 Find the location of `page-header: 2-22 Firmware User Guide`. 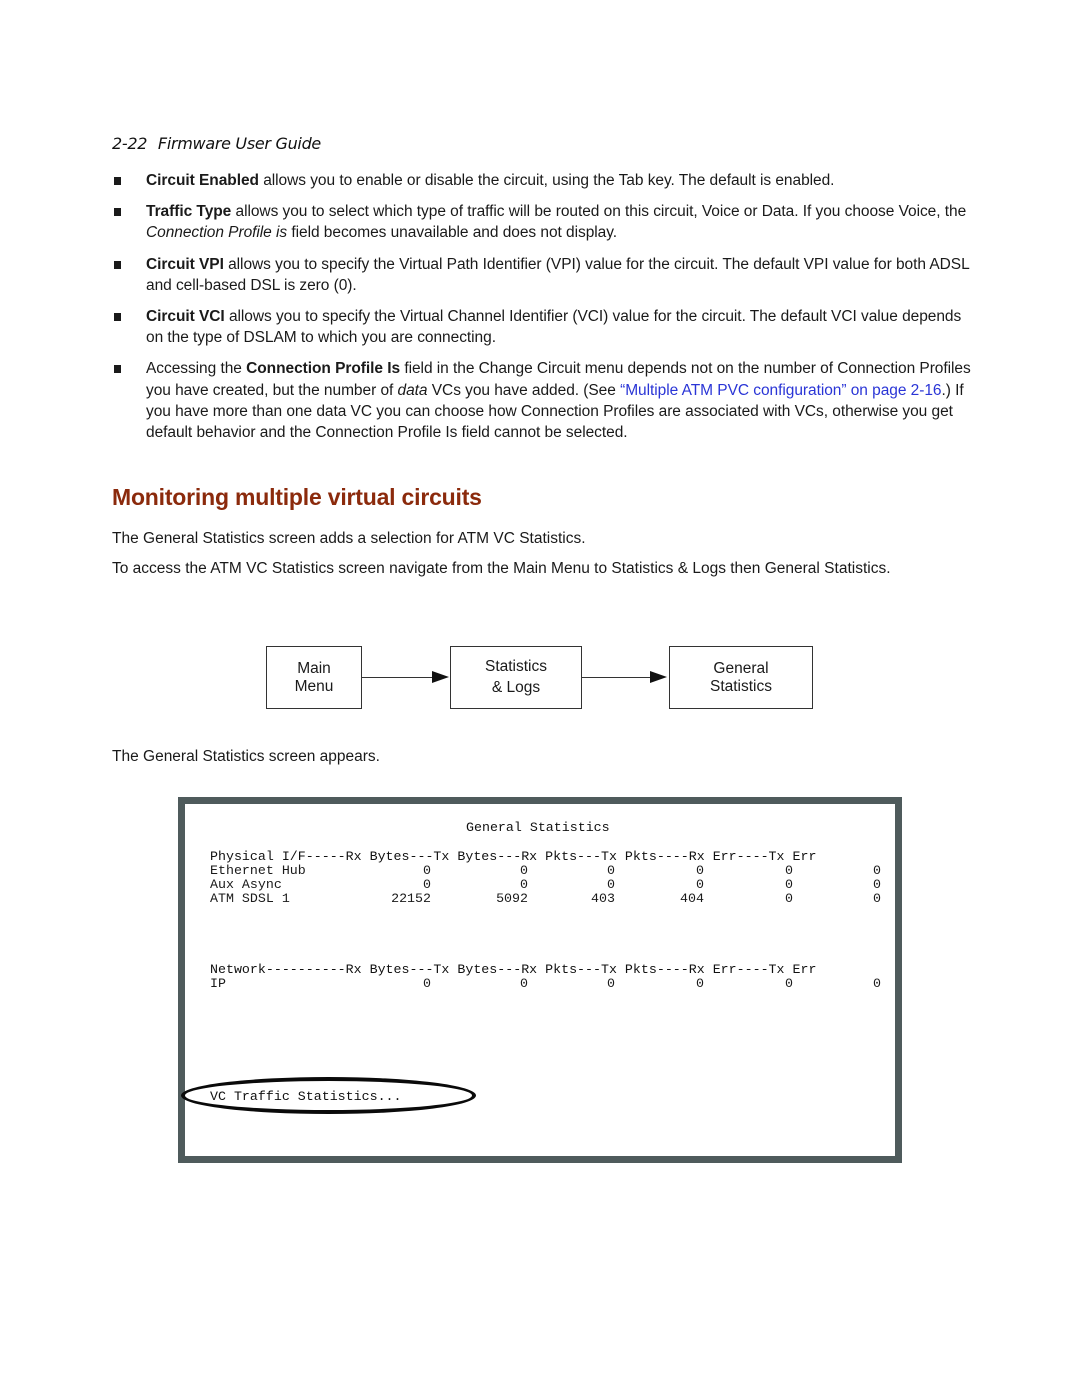

page-header: 2-22 Firmware User Guide is located at coordinates (216, 143).